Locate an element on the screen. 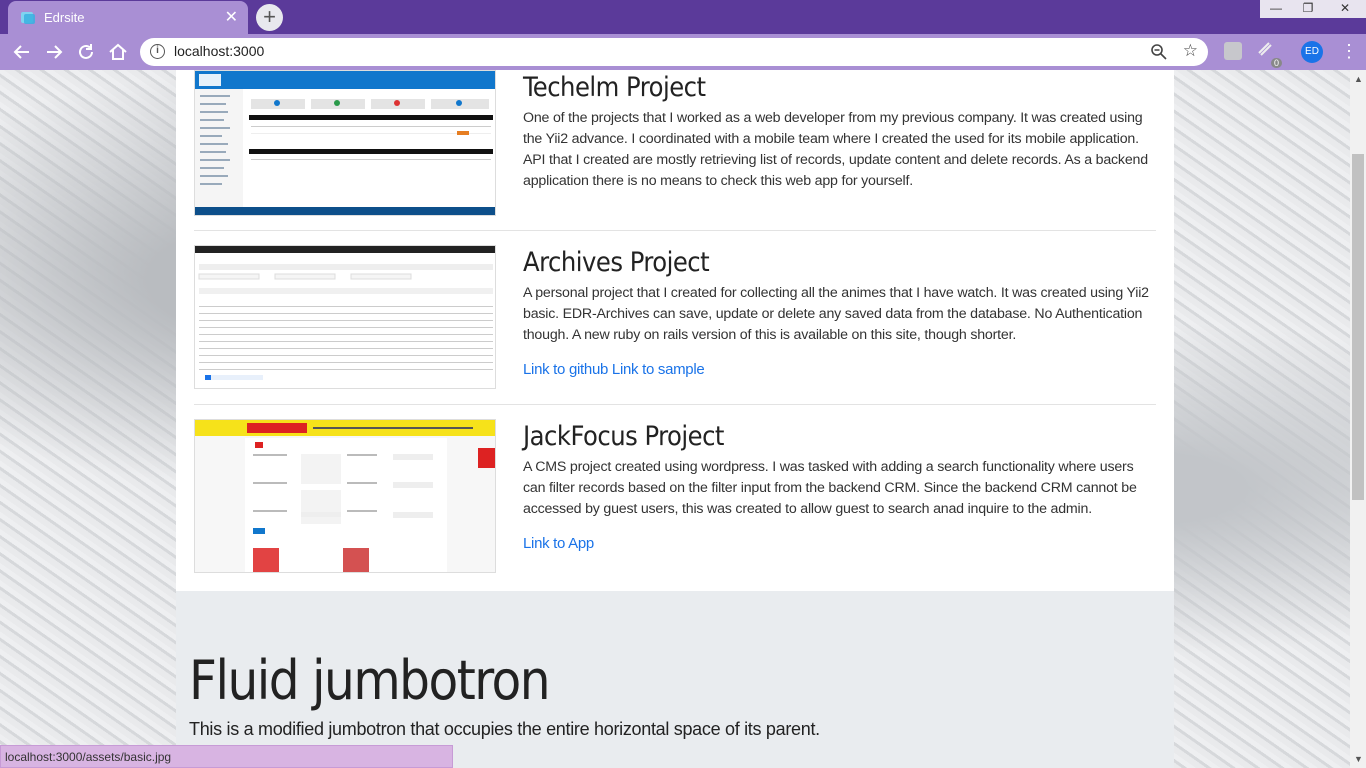 The width and height of the screenshot is (1366, 768). github-link: Link to github is located at coordinates (565, 369).